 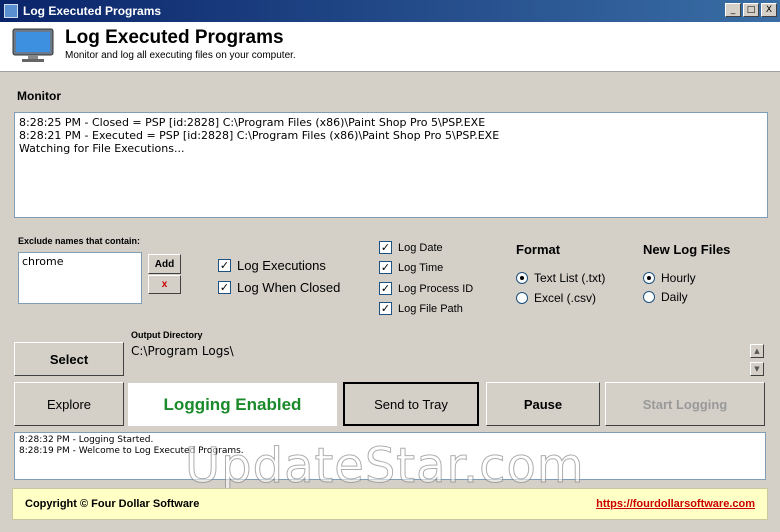 What do you see at coordinates (757, 369) in the screenshot?
I see `scroll-down-icon: ▼` at bounding box center [757, 369].